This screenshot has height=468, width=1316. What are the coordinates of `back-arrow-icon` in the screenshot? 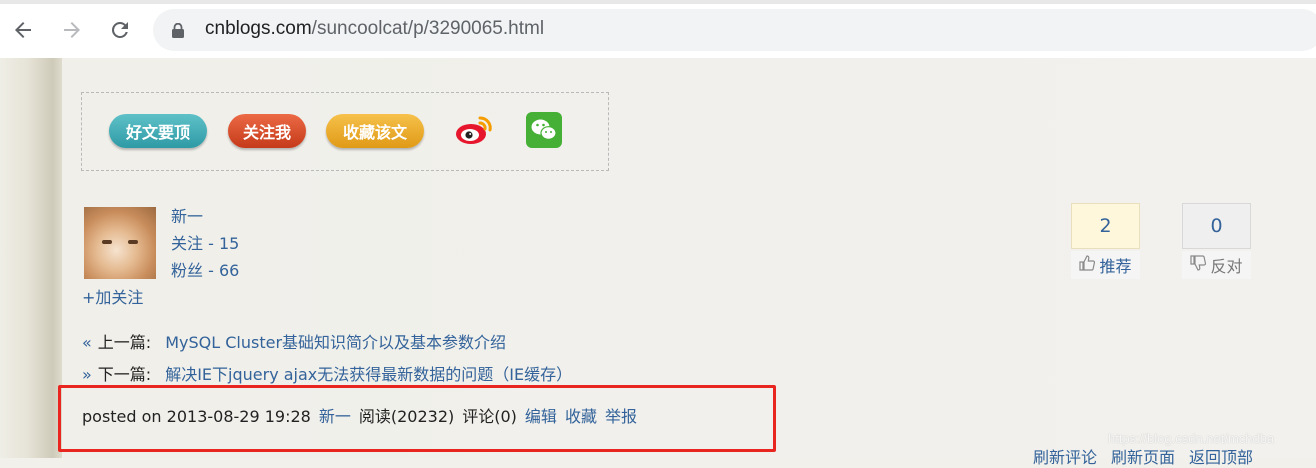 It's located at (23, 30).